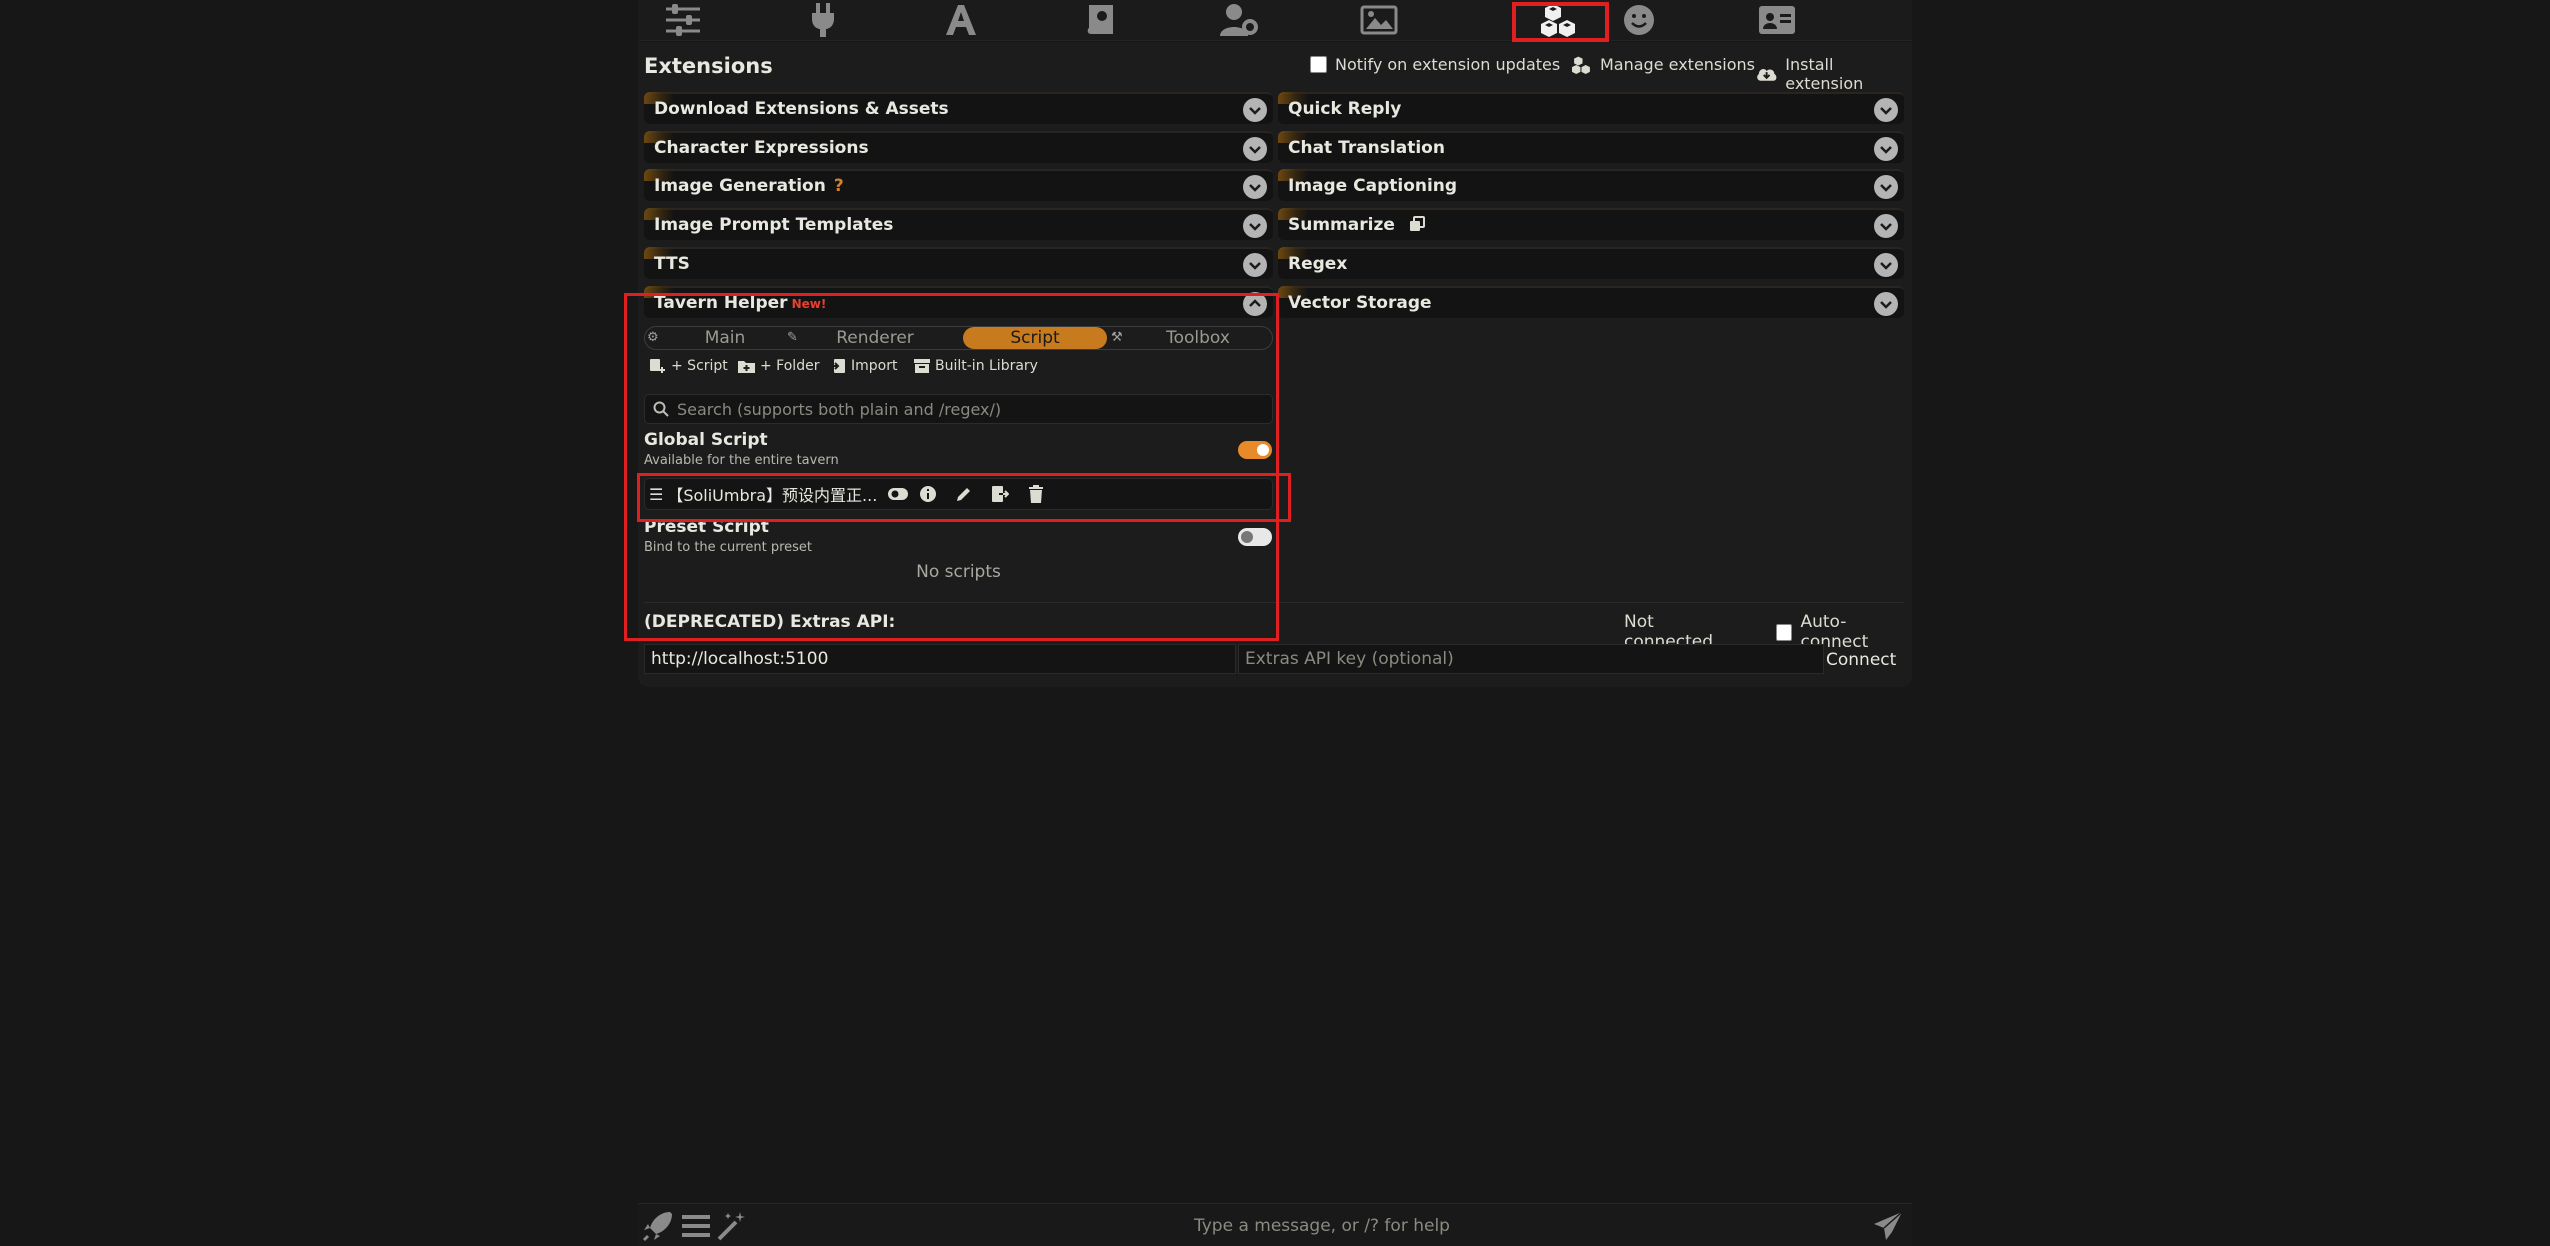 Image resolution: width=2550 pixels, height=1246 pixels. Describe the element at coordinates (740, 186) in the screenshot. I see `drawer-label: Image Generation` at that location.